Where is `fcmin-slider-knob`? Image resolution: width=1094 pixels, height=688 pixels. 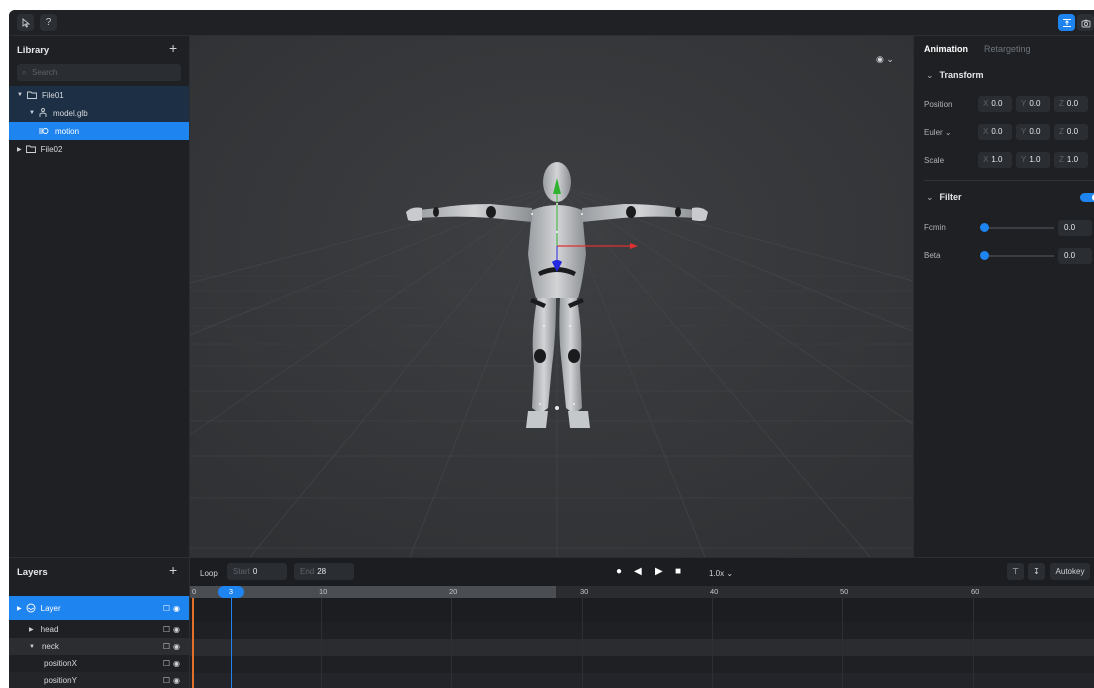 fcmin-slider-knob is located at coordinates (984, 227).